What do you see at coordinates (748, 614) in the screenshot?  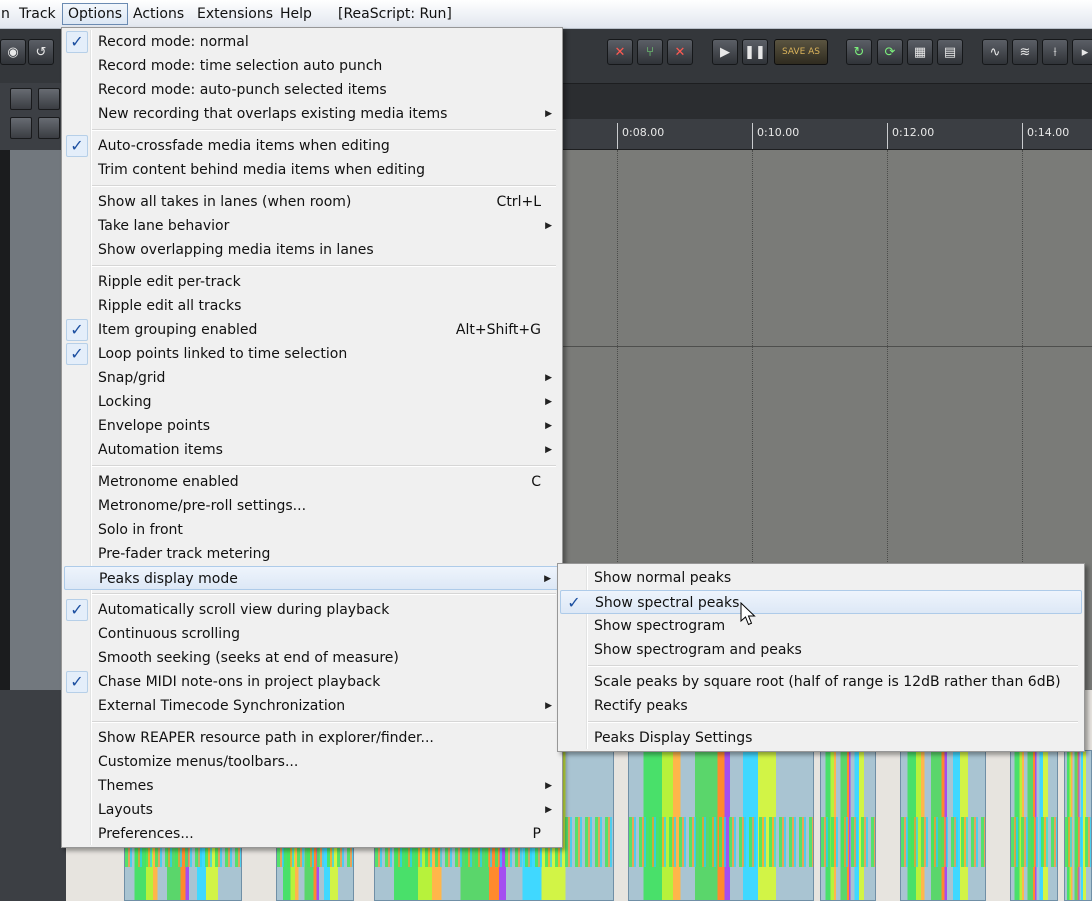 I see `mouse-cursor-icon` at bounding box center [748, 614].